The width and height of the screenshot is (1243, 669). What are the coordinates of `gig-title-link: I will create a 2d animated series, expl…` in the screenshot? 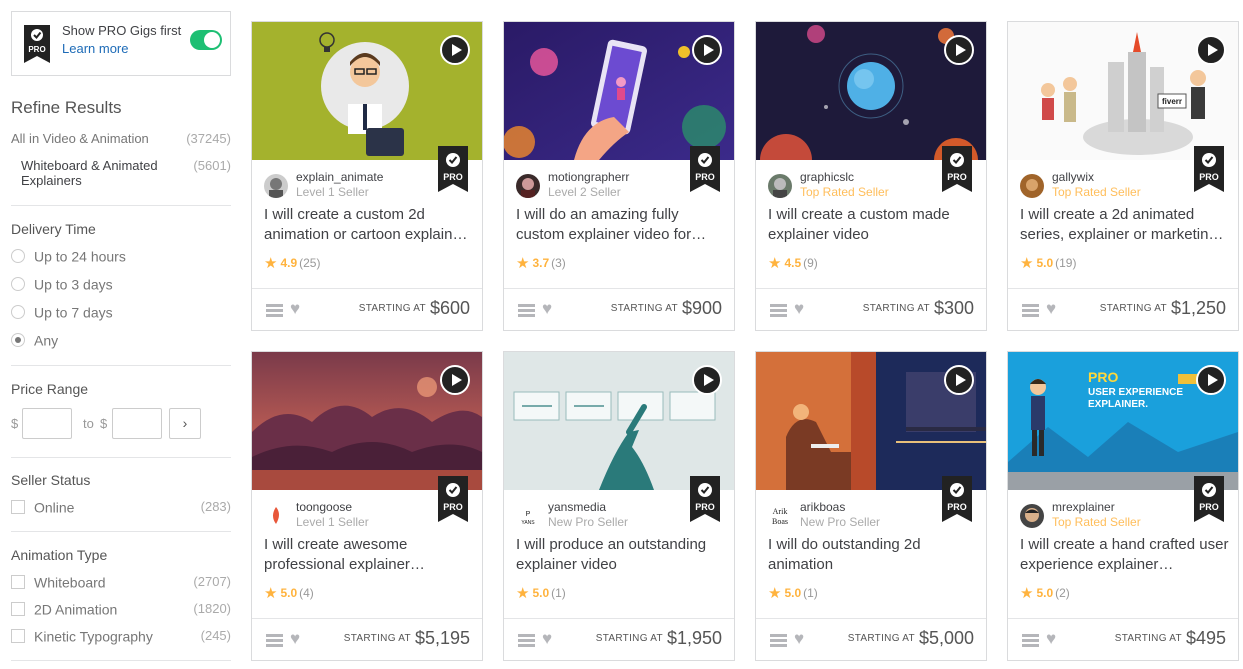 It's located at (1125, 225).